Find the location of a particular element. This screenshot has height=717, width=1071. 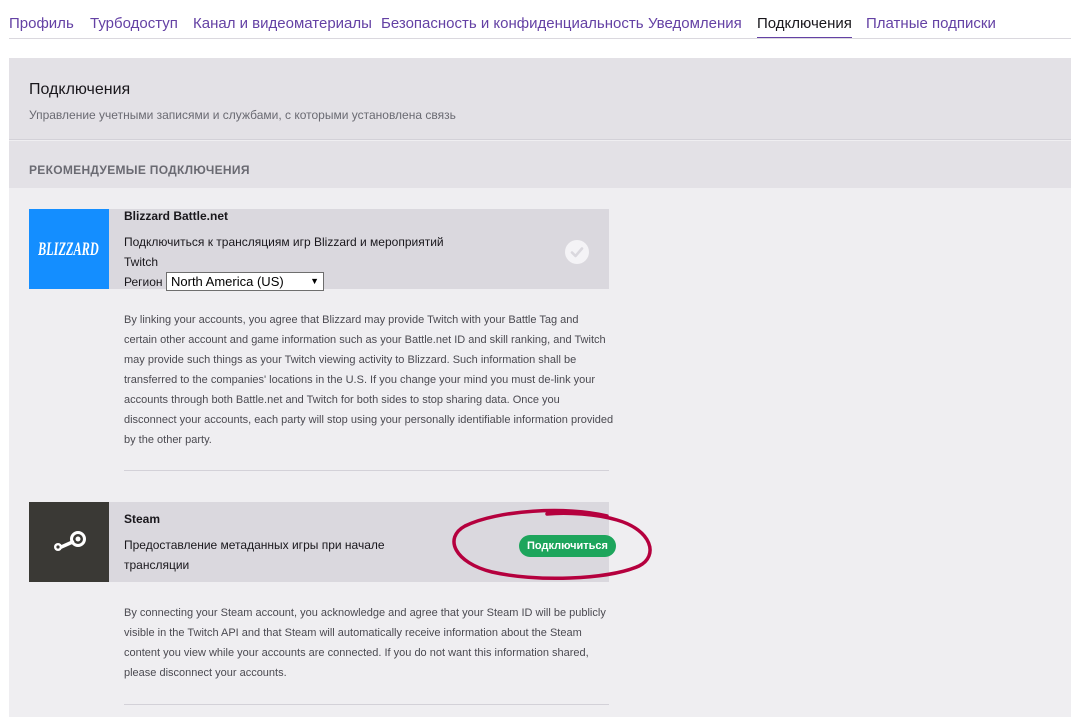

steam-desc-line2: трансляции is located at coordinates (157, 565).